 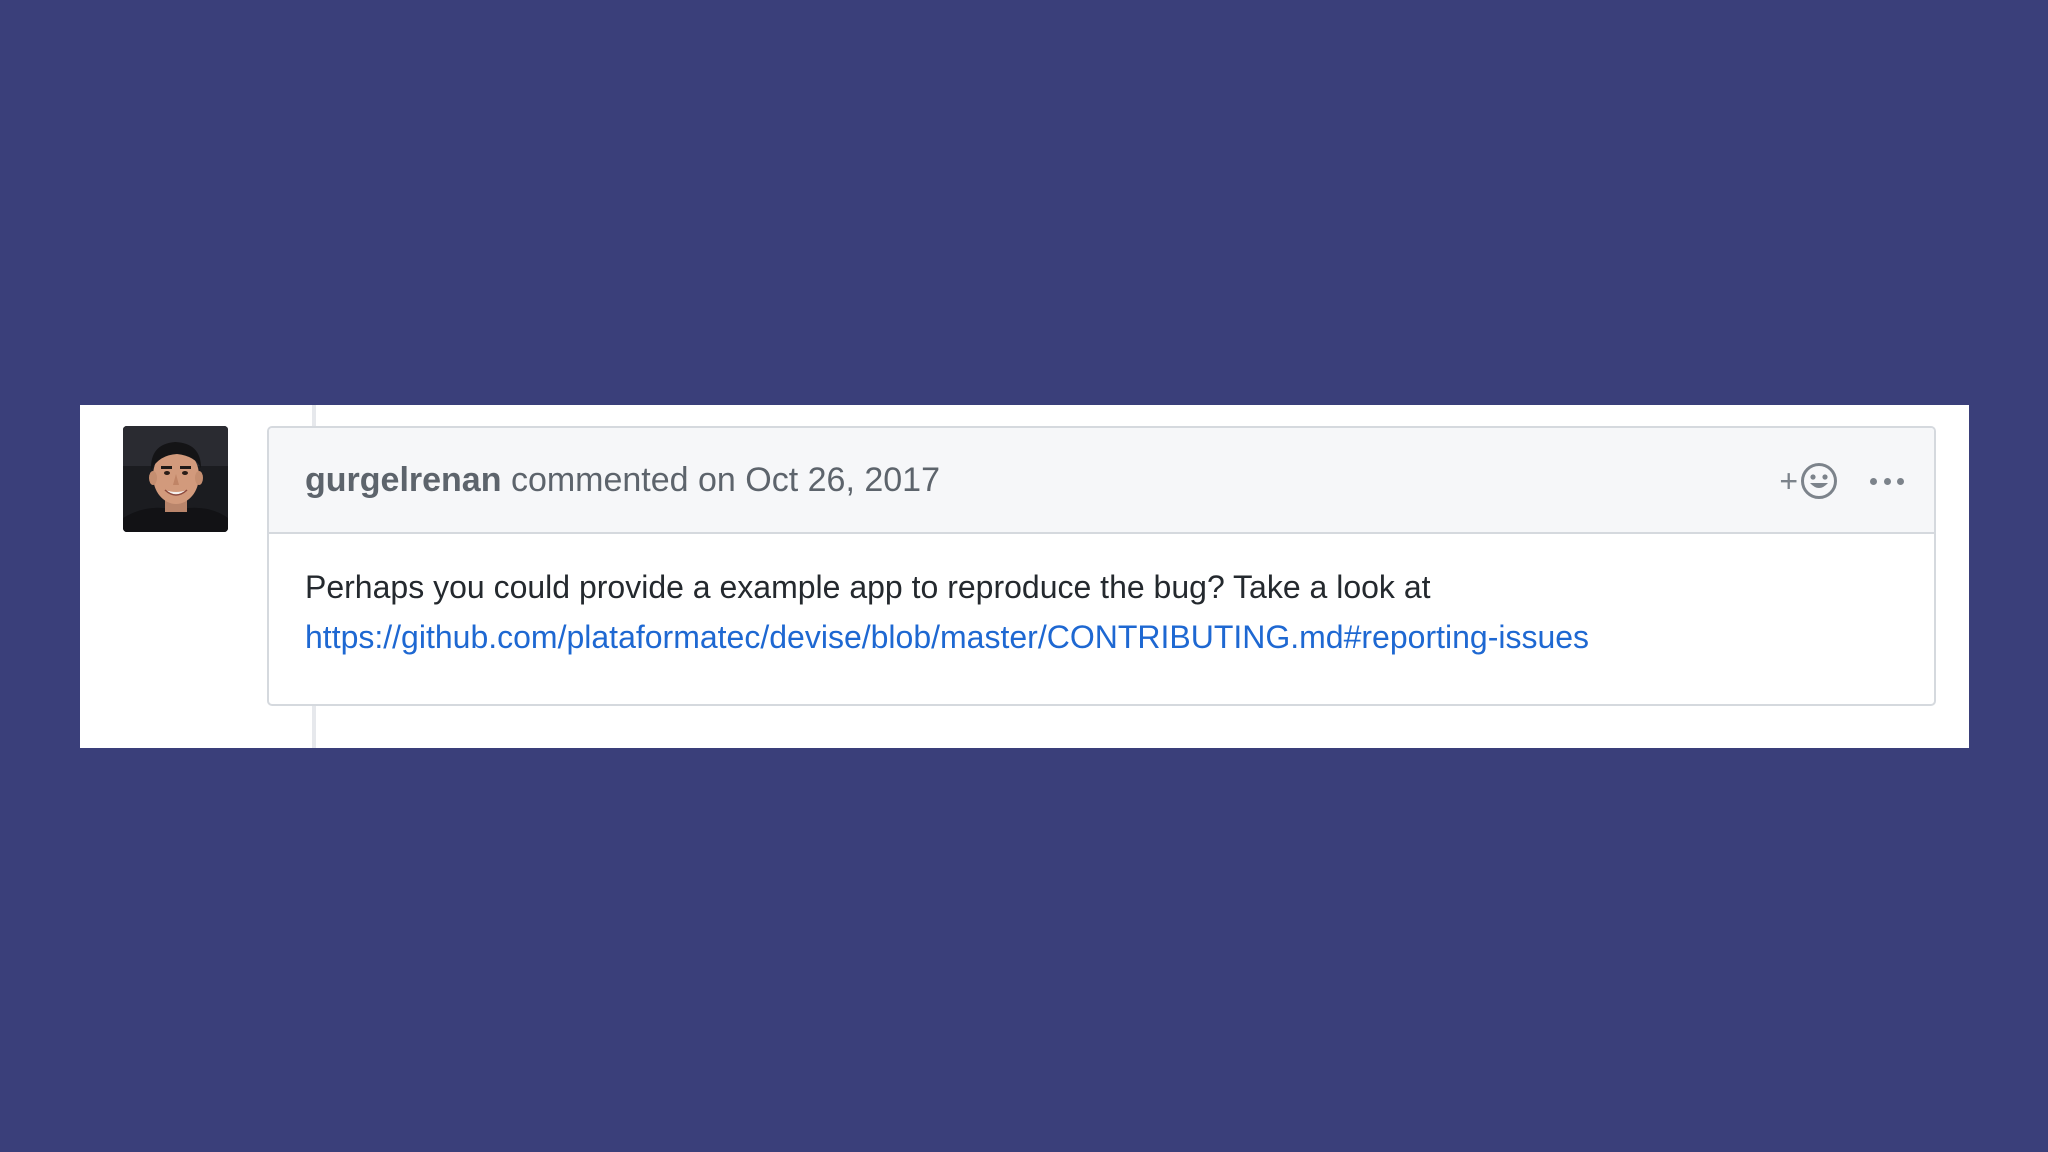 What do you see at coordinates (403, 480) in the screenshot?
I see `author-link: gurgelrenan` at bounding box center [403, 480].